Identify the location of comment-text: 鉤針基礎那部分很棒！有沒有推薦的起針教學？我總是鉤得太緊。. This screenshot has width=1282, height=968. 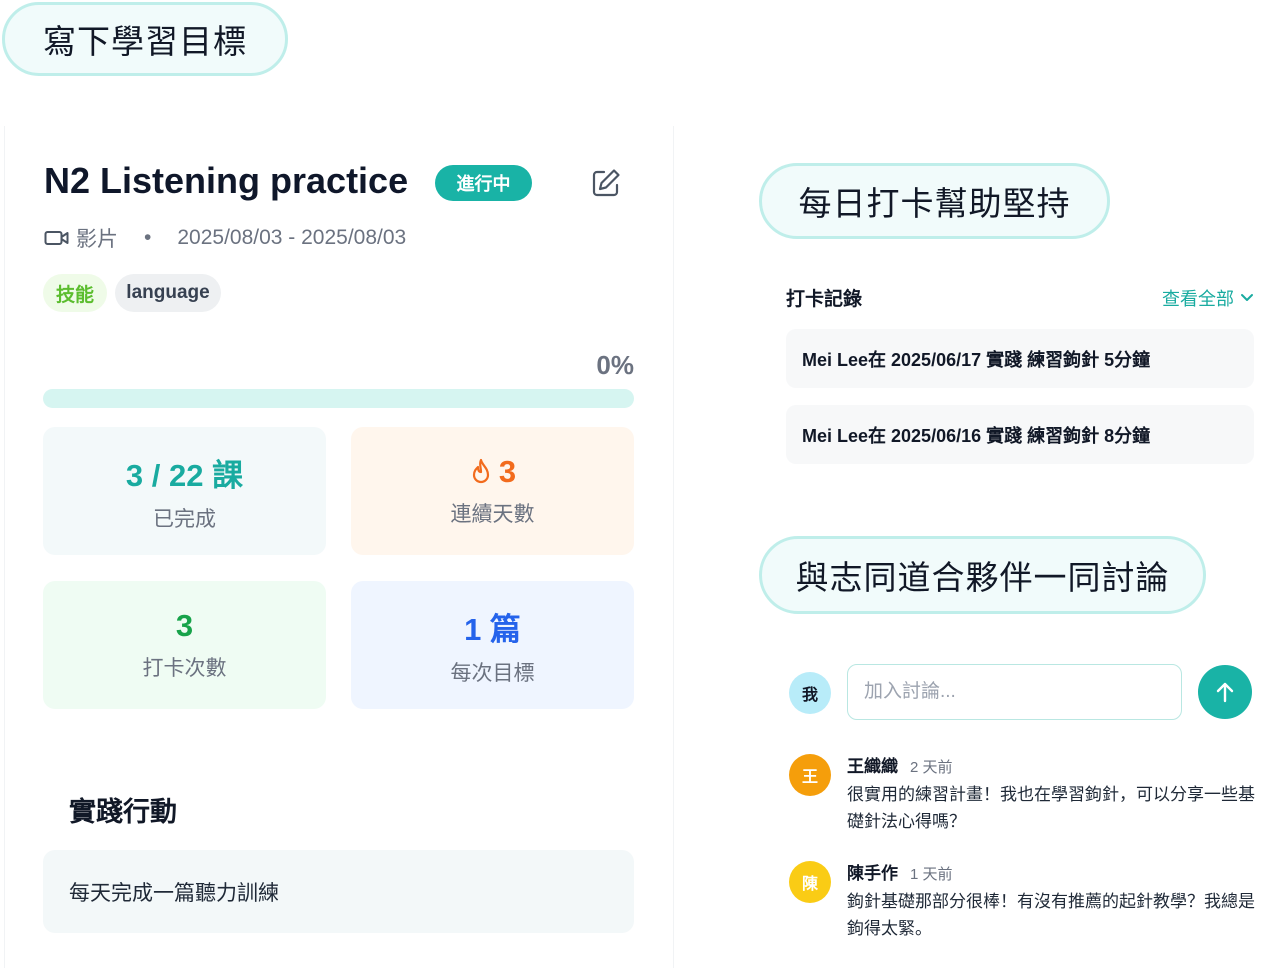
(1051, 915).